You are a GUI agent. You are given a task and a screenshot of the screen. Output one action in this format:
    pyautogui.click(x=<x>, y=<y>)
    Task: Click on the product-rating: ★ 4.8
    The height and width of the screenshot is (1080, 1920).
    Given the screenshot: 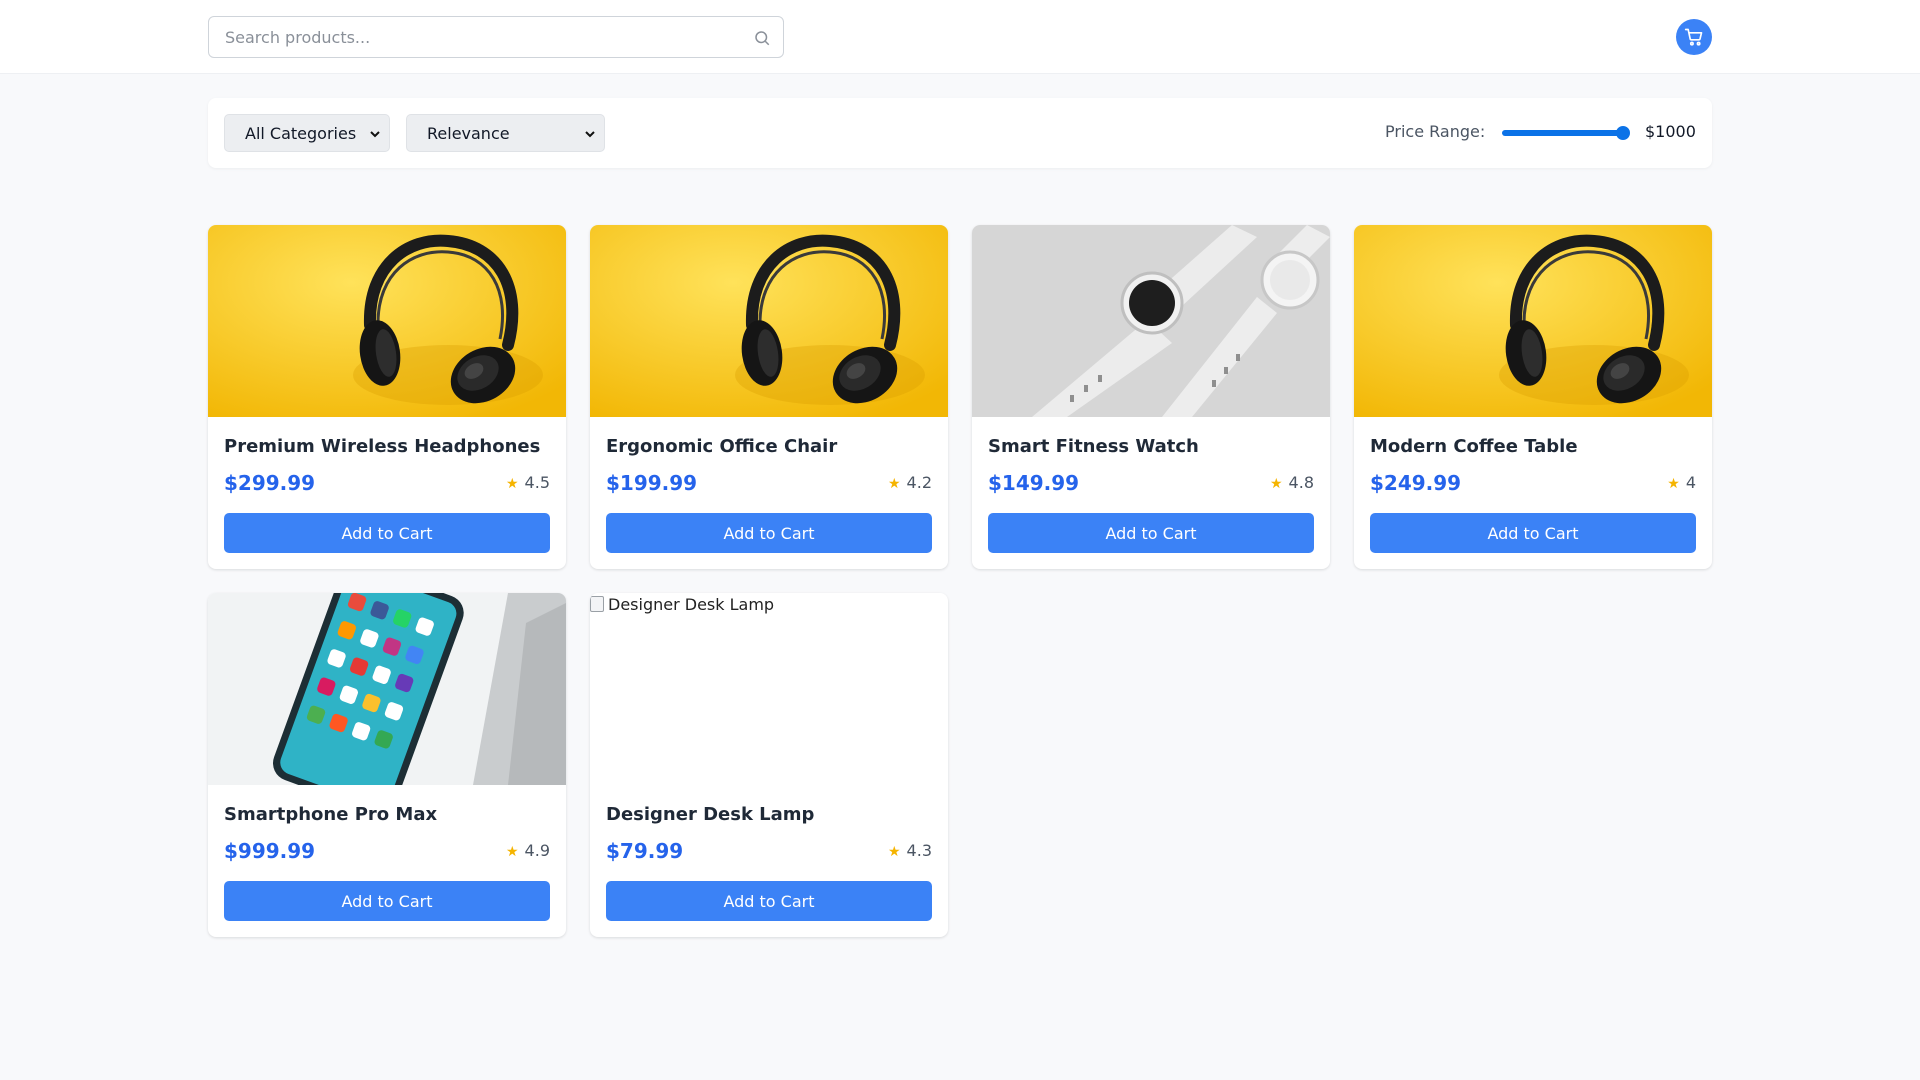 What is the action you would take?
    pyautogui.click(x=1292, y=482)
    